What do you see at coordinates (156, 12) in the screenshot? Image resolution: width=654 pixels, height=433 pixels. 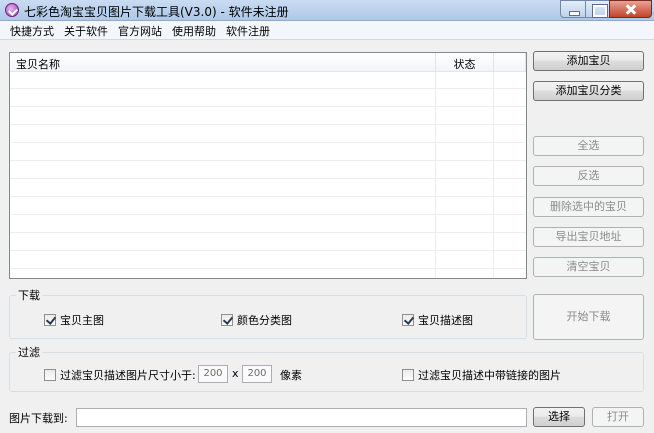 I see `window-title: 七彩色淘宝宝贝图片下载工具(V3.0) - 软件未注册` at bounding box center [156, 12].